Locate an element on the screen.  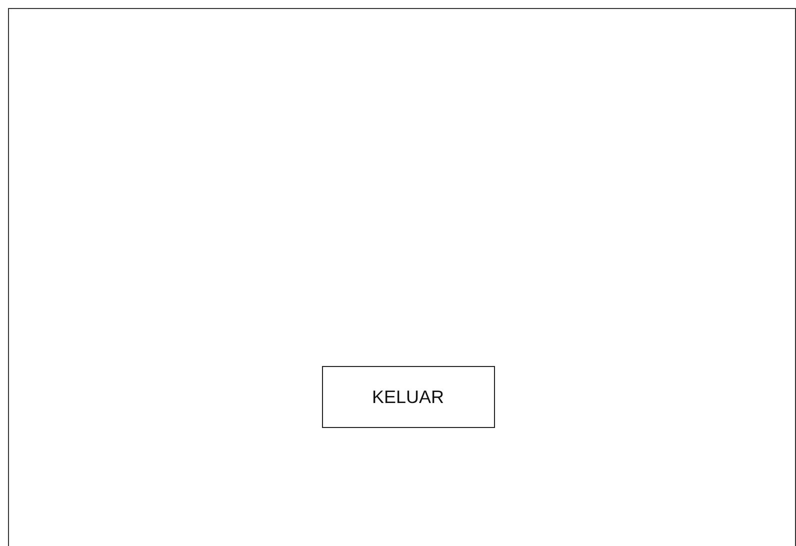
exit-button: KELUAR is located at coordinates (408, 397).